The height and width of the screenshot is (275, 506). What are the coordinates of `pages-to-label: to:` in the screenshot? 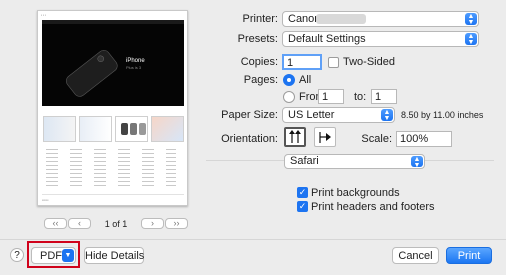 It's located at (360, 97).